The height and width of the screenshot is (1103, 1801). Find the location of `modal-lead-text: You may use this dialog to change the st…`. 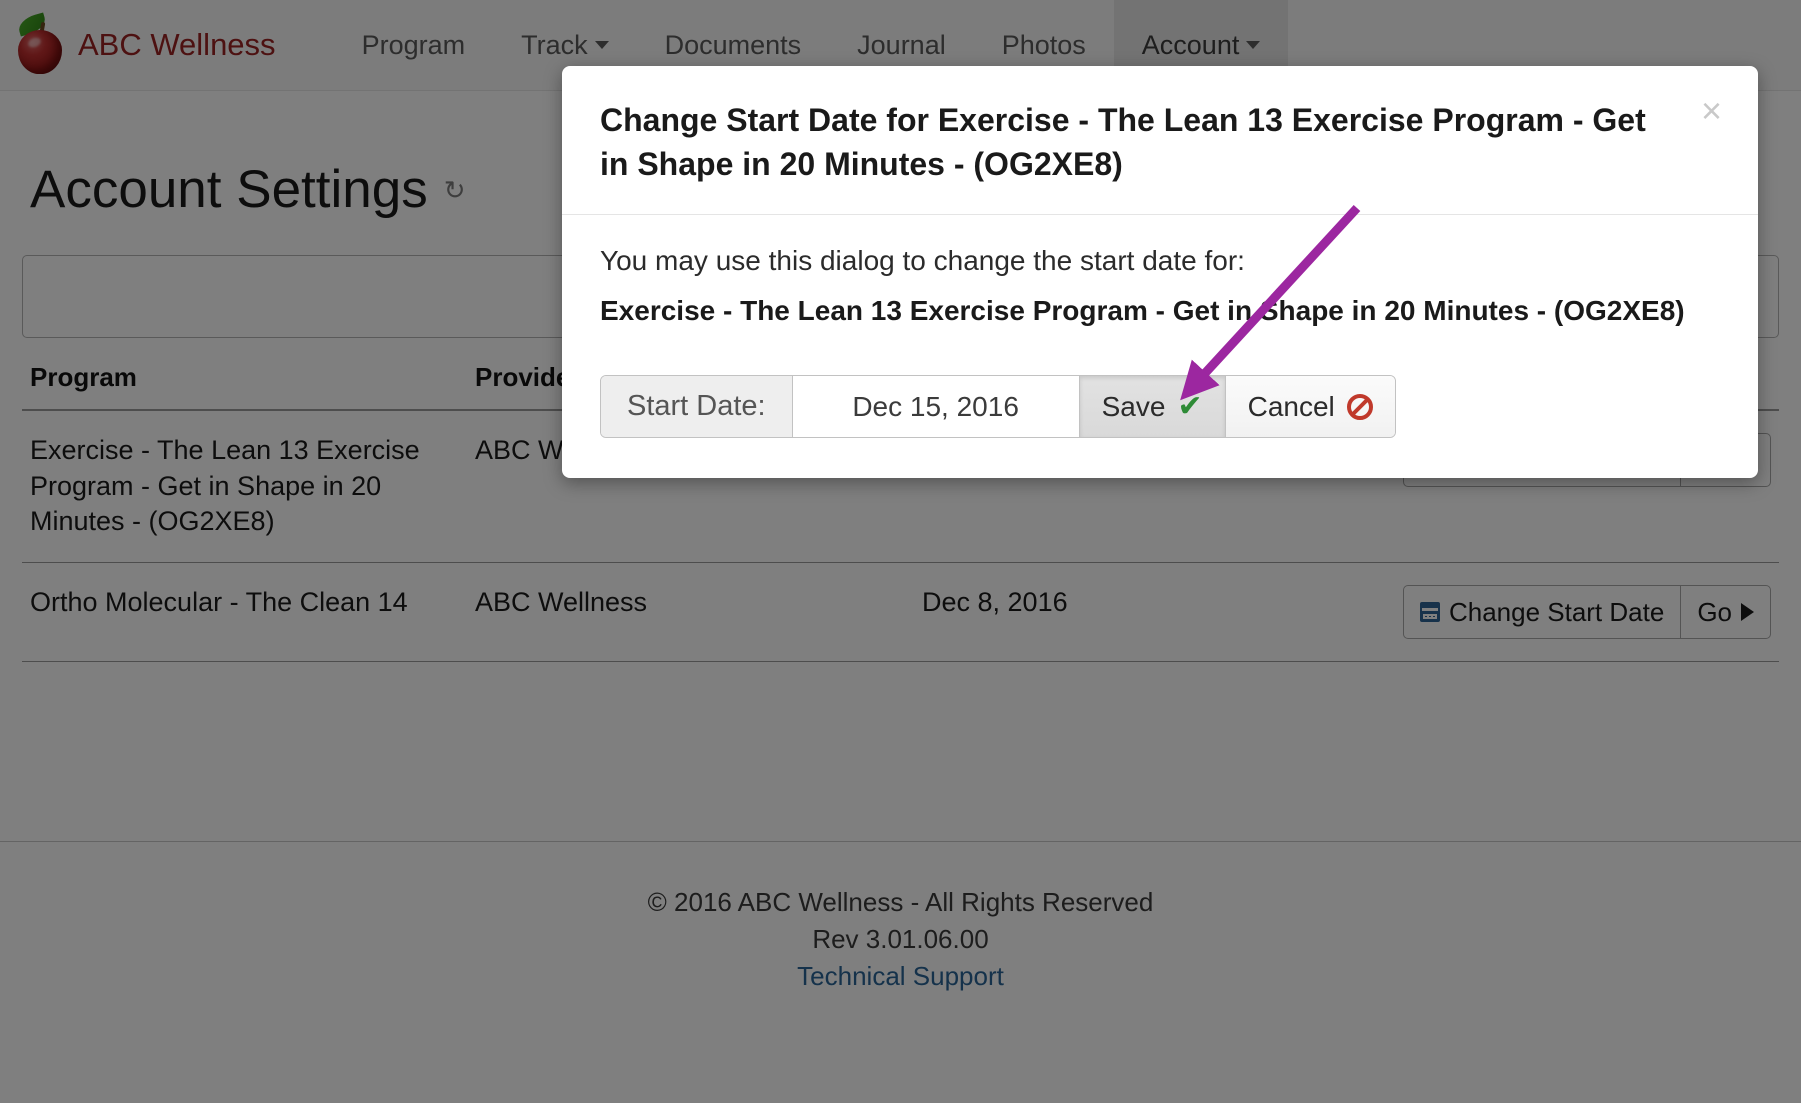

modal-lead-text: You may use this dialog to change the st… is located at coordinates (922, 261).